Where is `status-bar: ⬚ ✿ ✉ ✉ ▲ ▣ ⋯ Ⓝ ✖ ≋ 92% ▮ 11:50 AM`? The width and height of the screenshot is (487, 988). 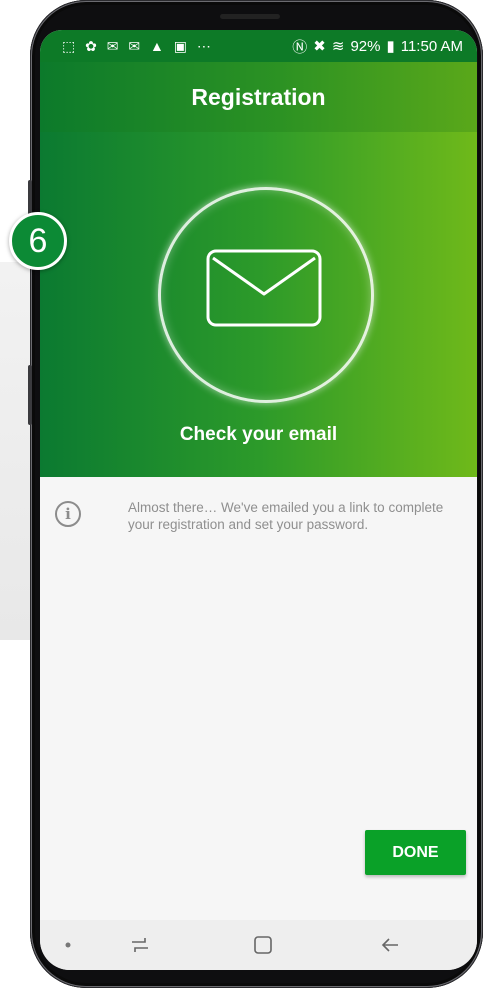
status-bar: ⬚ ✿ ✉ ✉ ▲ ▣ ⋯ Ⓝ ✖ ≋ 92% ▮ 11:50 AM is located at coordinates (258, 46).